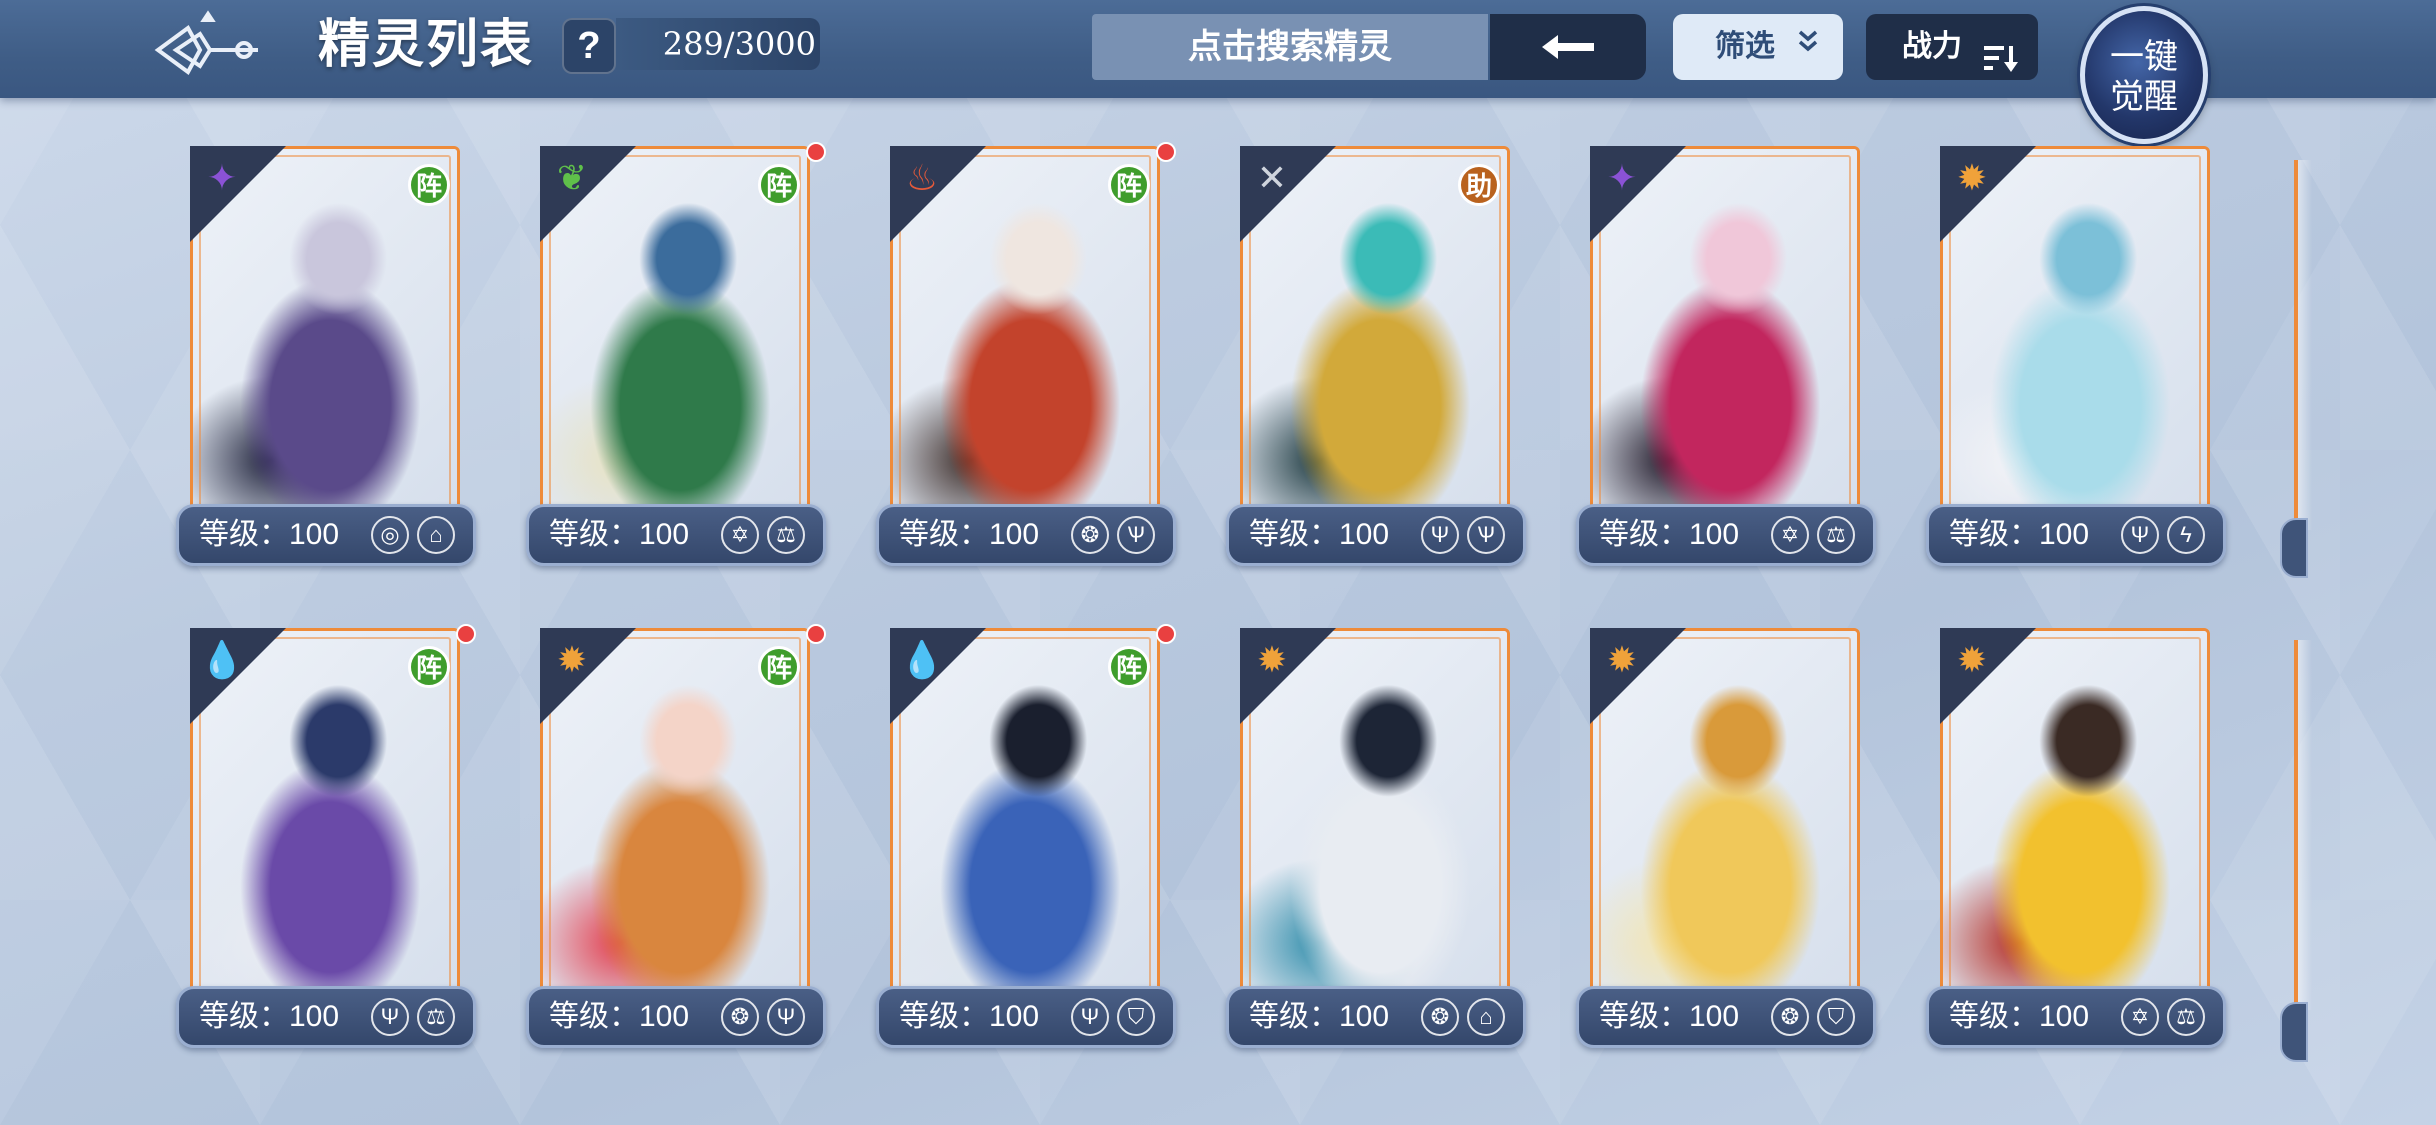 This screenshot has height=1125, width=2436. I want to click on skill-bolt-icon: ϟ, so click(2186, 535).